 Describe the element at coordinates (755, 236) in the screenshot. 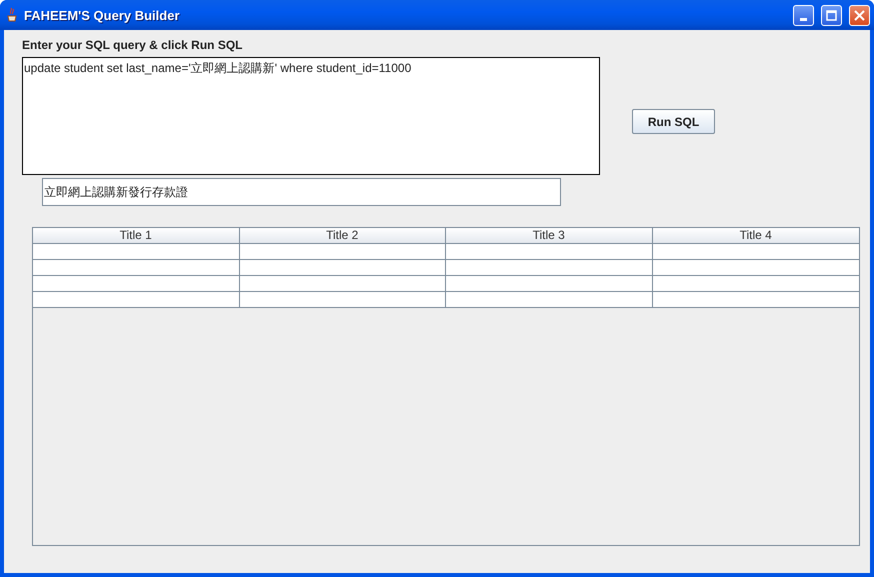

I see `column-header: Title 4` at that location.